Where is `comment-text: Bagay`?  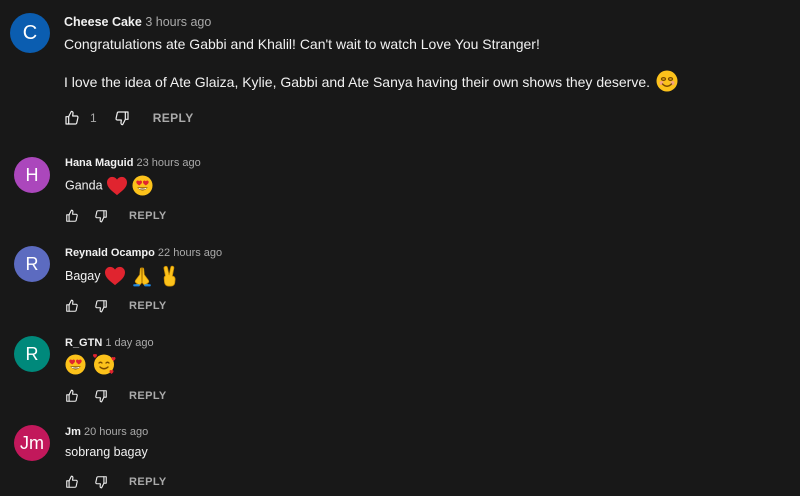
comment-text: Bagay is located at coordinates (83, 276).